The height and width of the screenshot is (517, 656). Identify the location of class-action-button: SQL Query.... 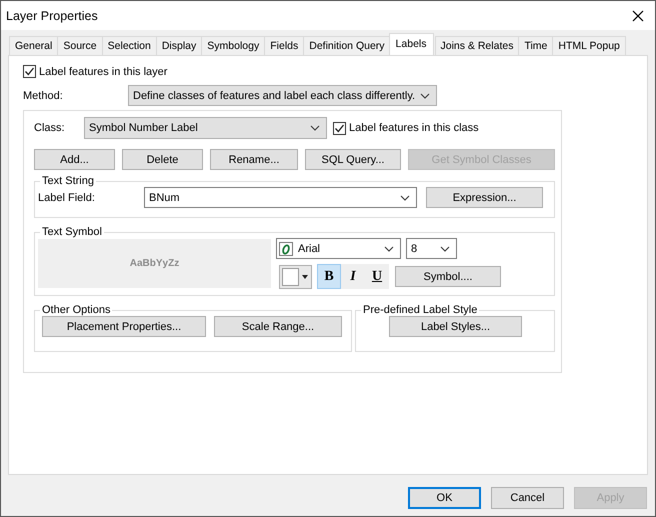
(353, 159).